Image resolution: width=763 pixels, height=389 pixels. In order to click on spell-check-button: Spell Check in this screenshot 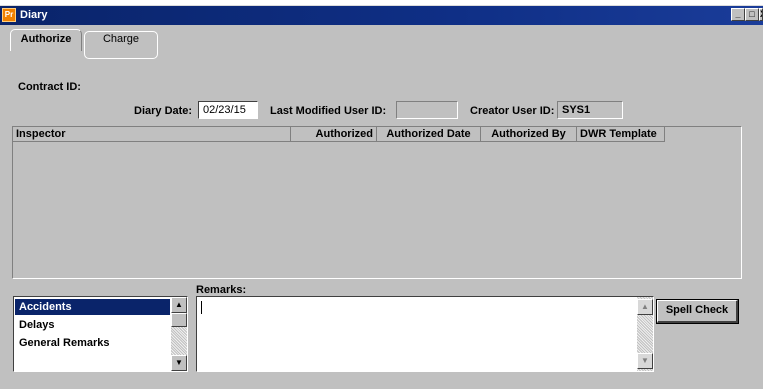, I will do `click(697, 311)`.